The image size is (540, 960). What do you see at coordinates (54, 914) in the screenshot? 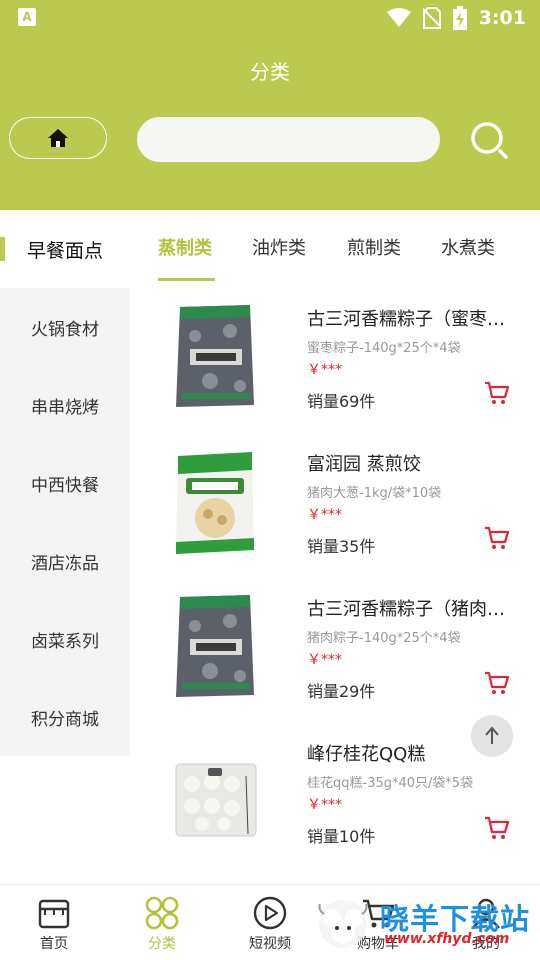
I see `shop-icon` at bounding box center [54, 914].